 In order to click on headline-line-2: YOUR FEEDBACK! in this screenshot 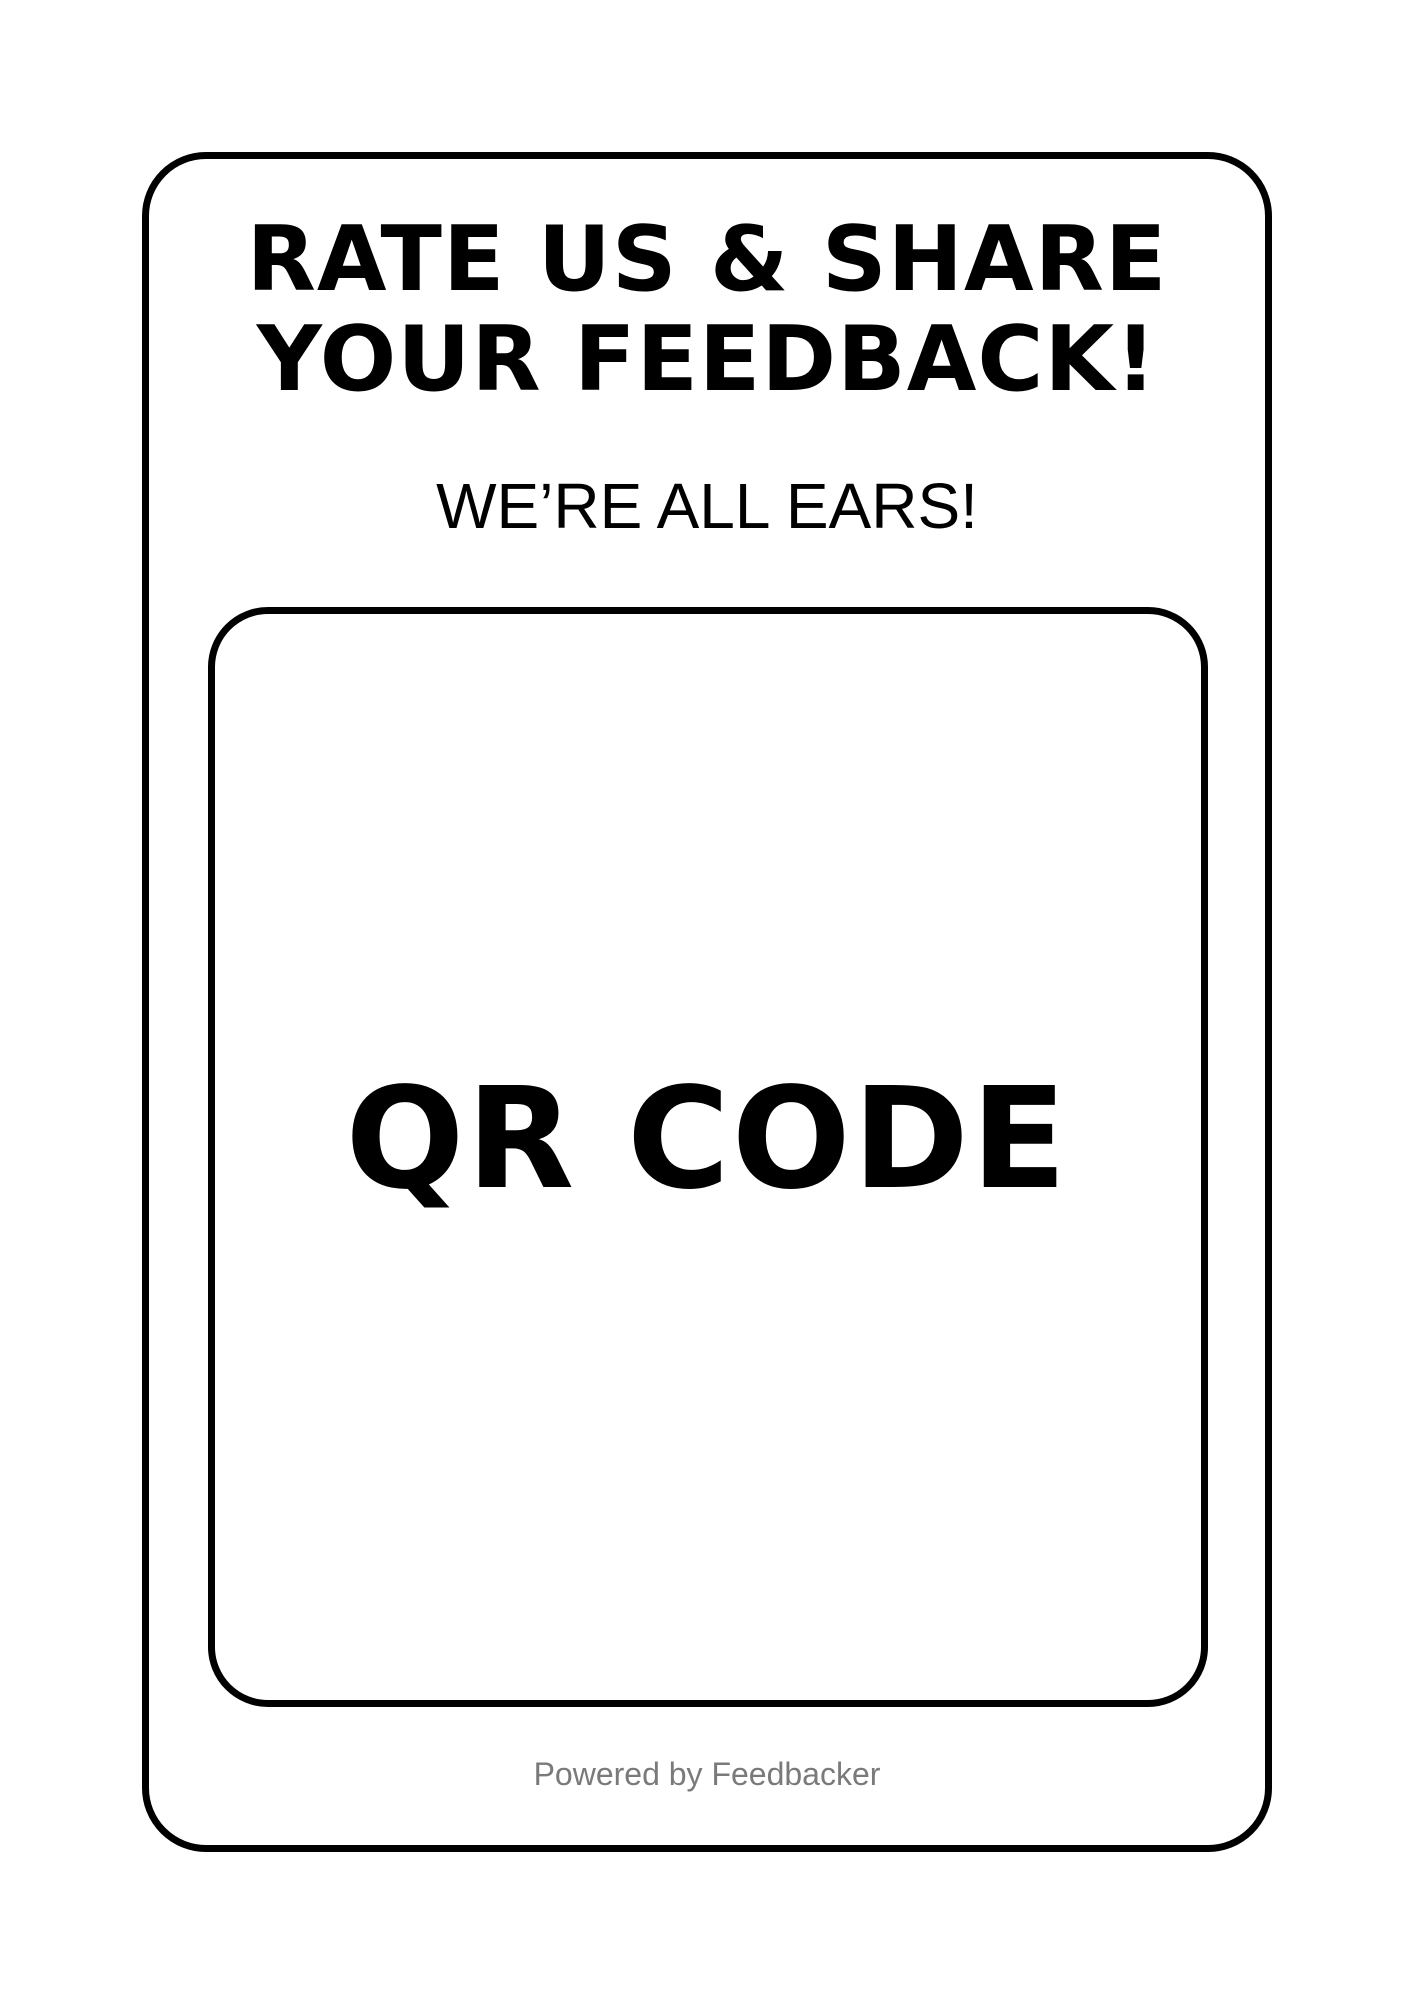, I will do `click(707, 359)`.